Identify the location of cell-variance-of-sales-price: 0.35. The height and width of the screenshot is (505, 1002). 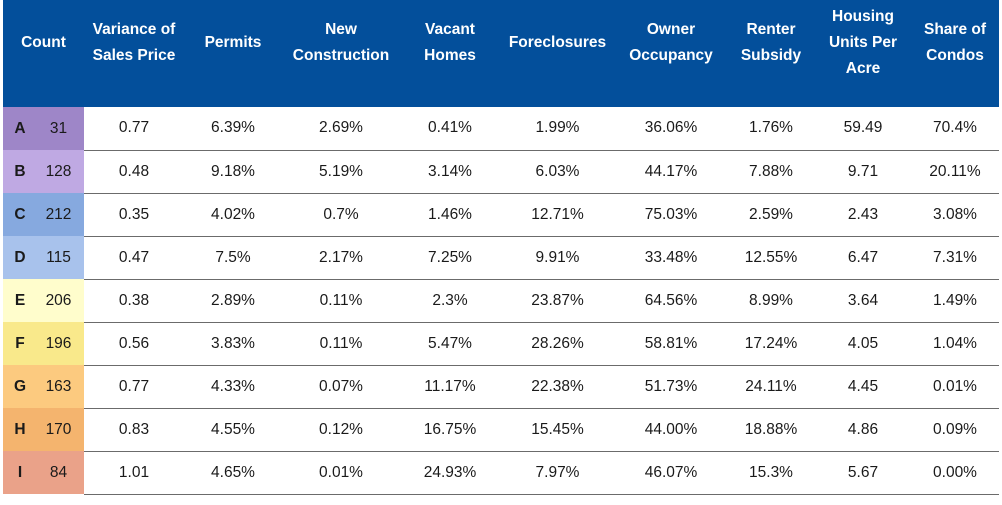
(134, 215).